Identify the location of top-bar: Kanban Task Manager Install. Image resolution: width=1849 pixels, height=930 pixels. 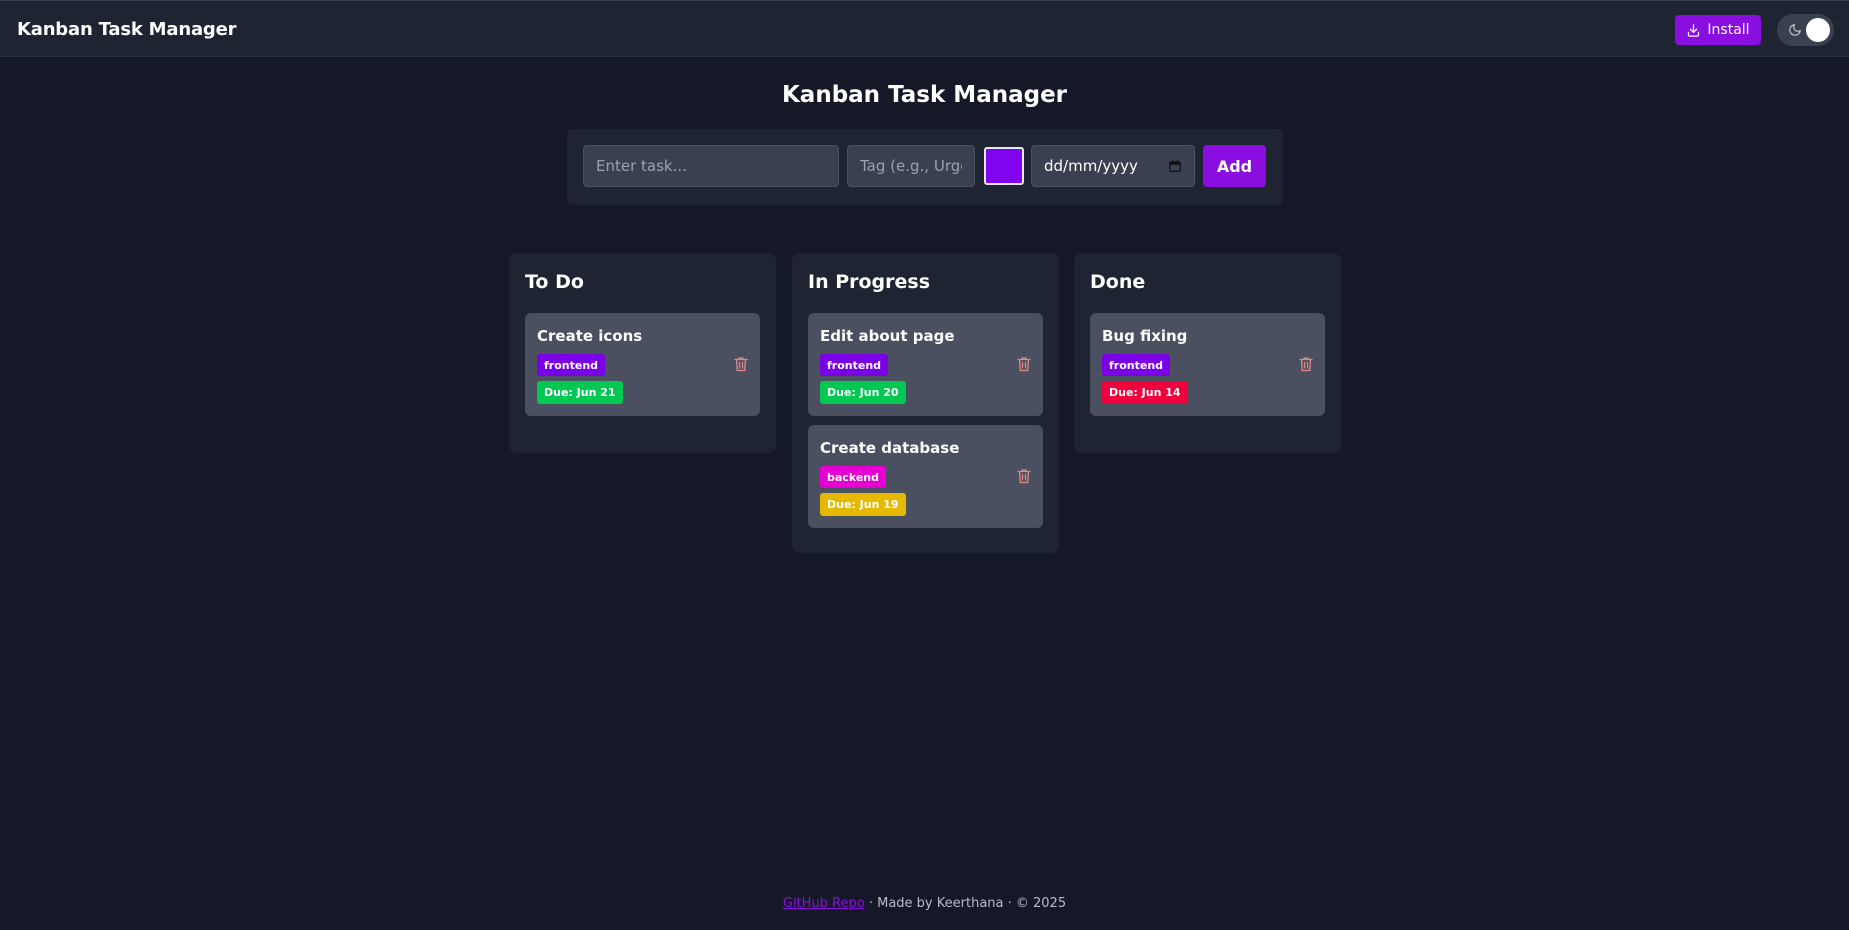
(924, 28).